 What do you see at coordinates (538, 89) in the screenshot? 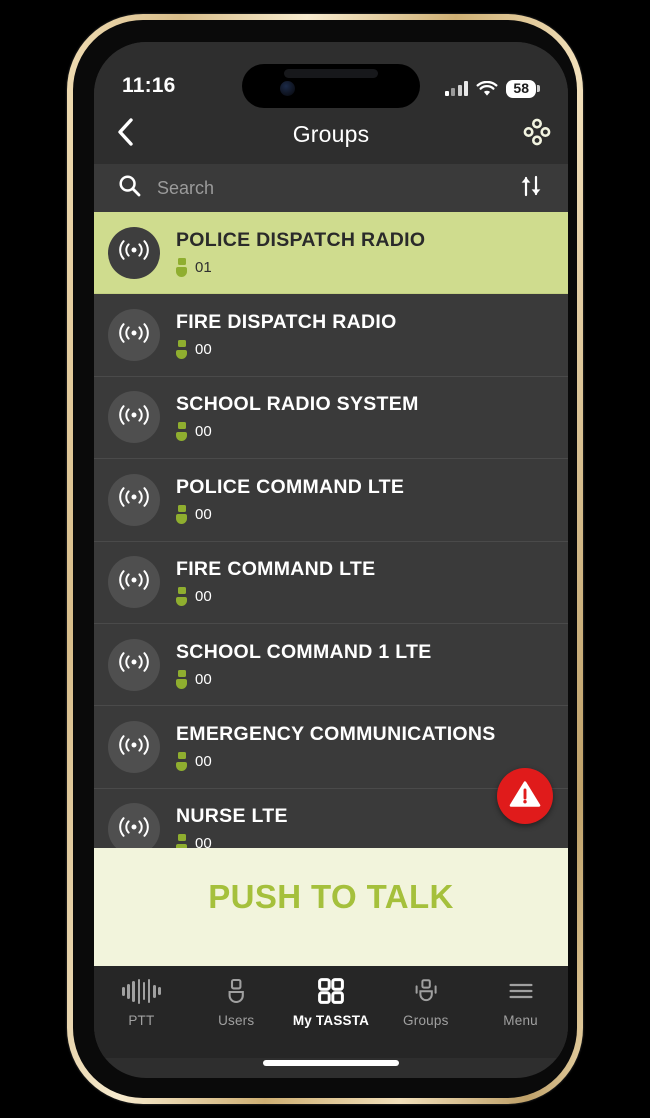
I see `battery-terminal` at bounding box center [538, 89].